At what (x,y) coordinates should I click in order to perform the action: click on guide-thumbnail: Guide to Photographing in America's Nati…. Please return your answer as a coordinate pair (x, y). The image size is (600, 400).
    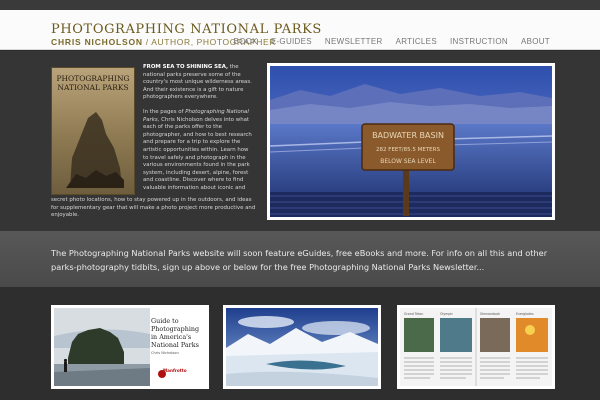
    Looking at the image, I should click on (130, 347).